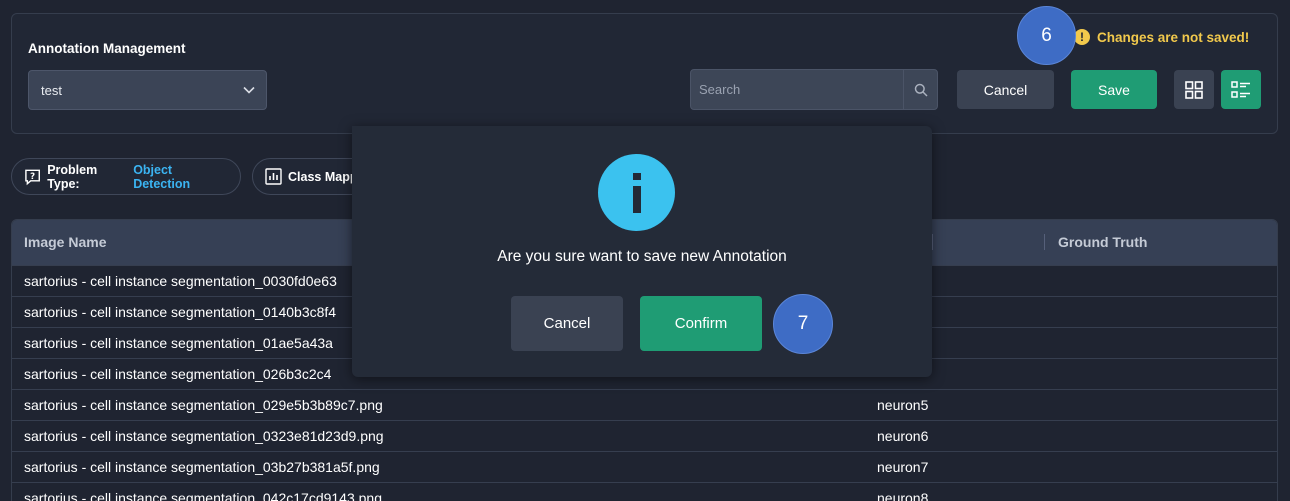 The width and height of the screenshot is (1290, 501). I want to click on search-box, so click(814, 89).